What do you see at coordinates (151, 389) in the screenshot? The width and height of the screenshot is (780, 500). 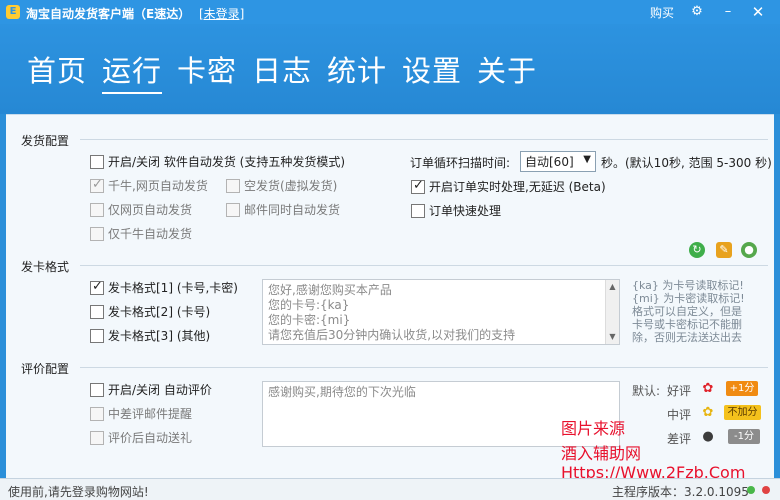 I see `auto-review-checkbox: 开启/关闭 自动评价` at bounding box center [151, 389].